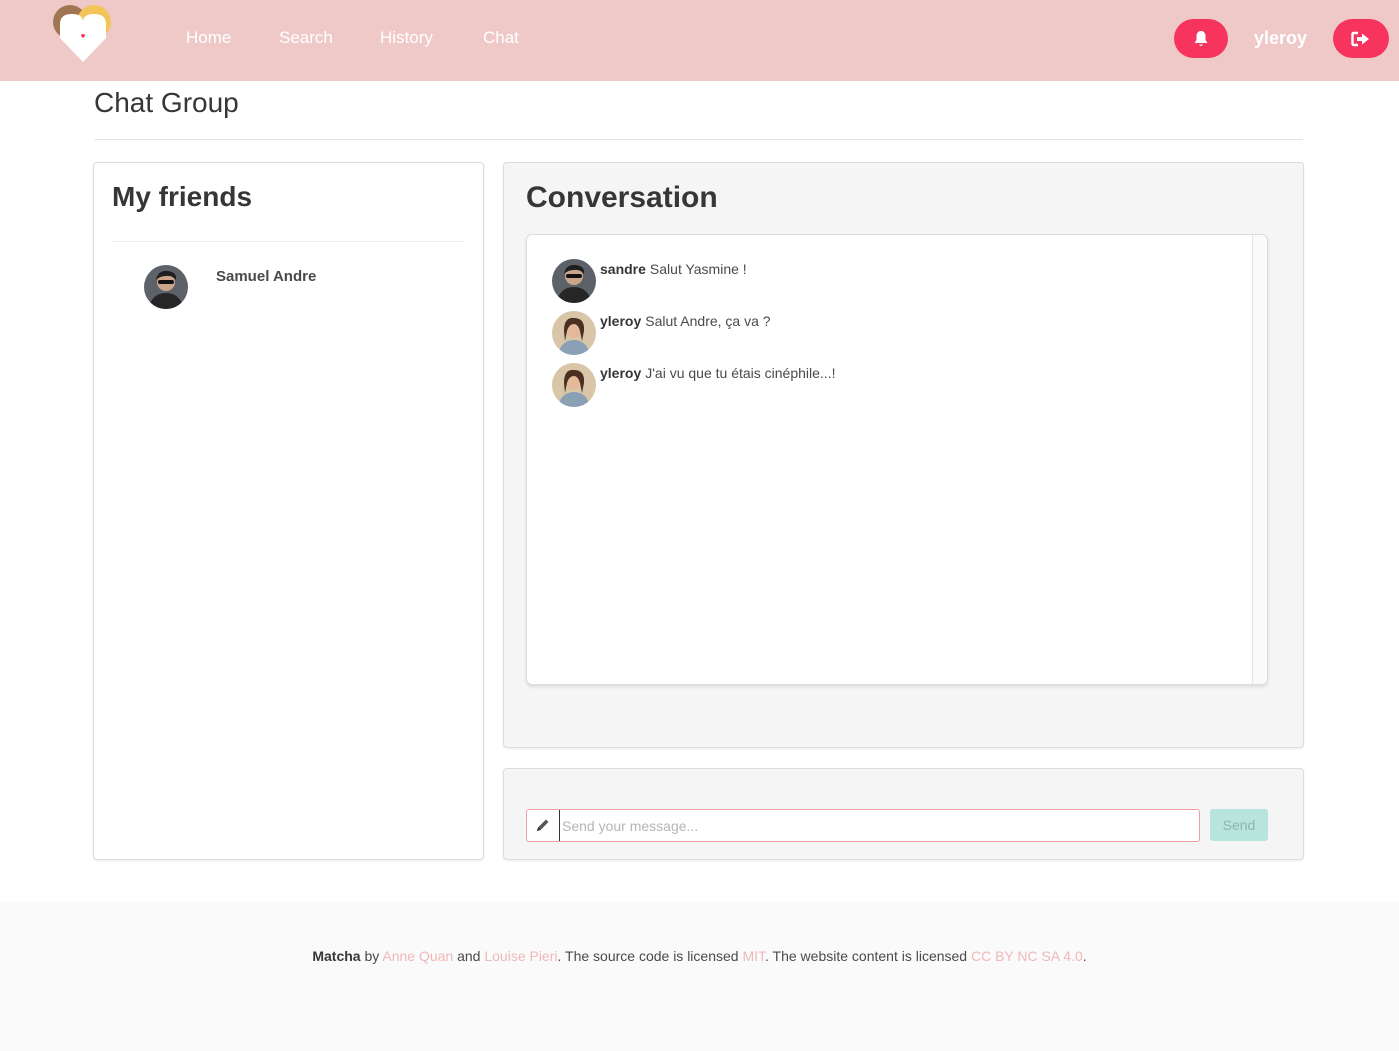 The width and height of the screenshot is (1399, 1051). What do you see at coordinates (266, 276) in the screenshot?
I see `friend-name: Samuel Andre` at bounding box center [266, 276].